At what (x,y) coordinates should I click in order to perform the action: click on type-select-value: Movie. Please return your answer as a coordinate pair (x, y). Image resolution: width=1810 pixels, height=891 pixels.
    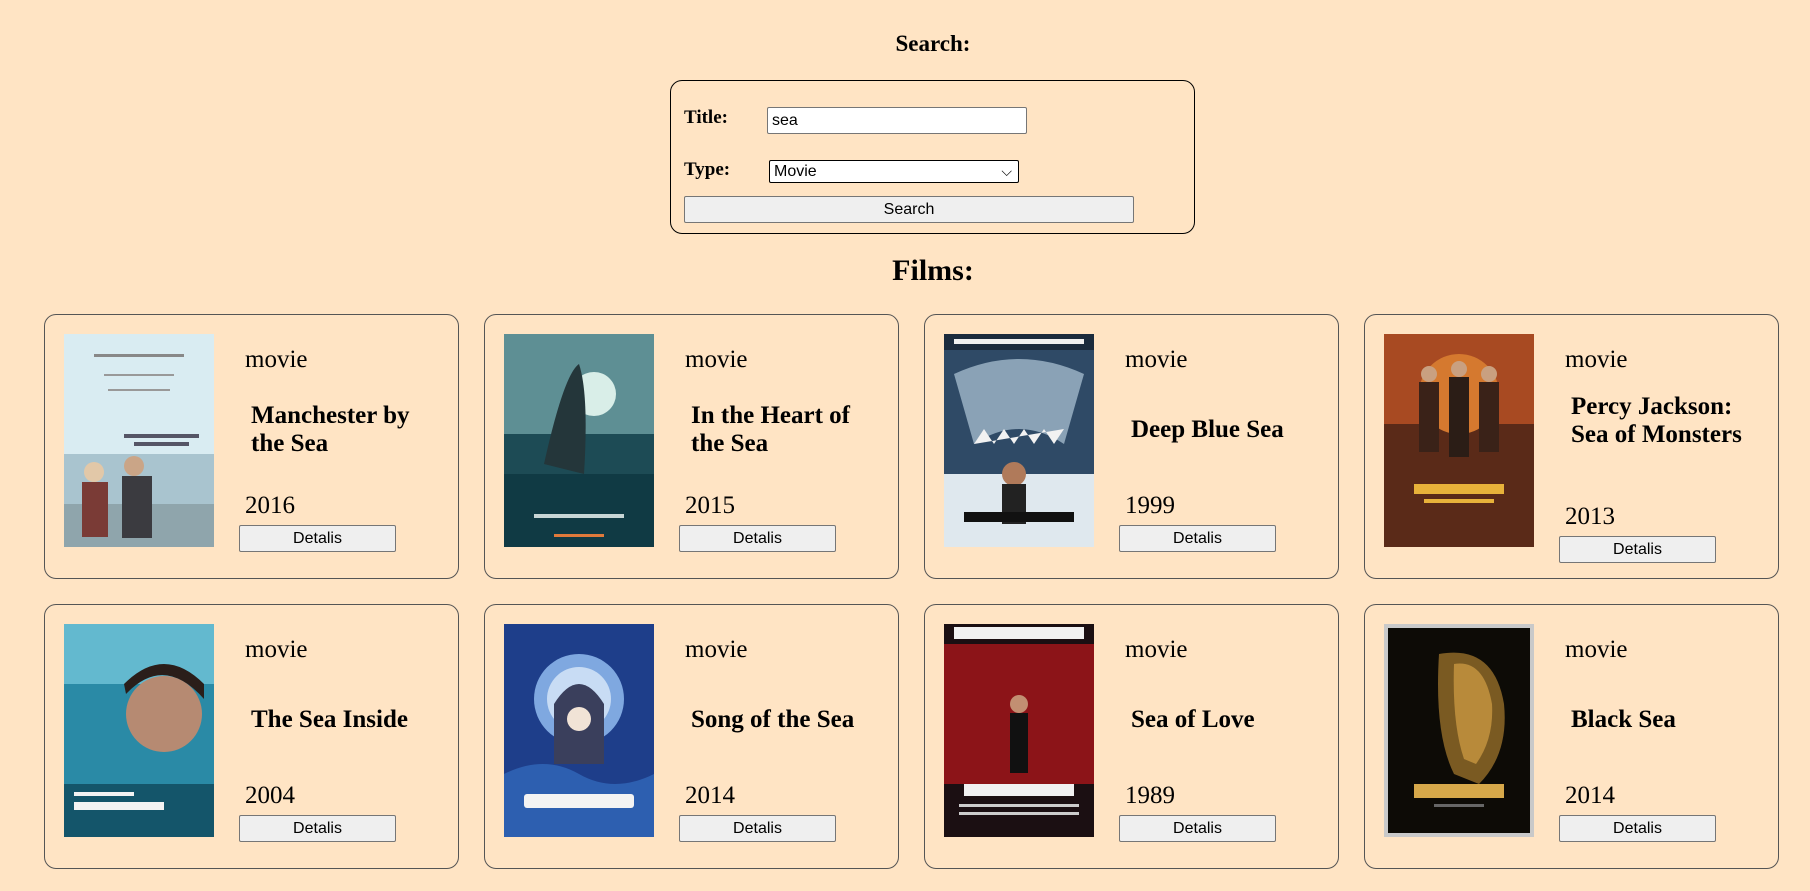
    Looking at the image, I should click on (795, 171).